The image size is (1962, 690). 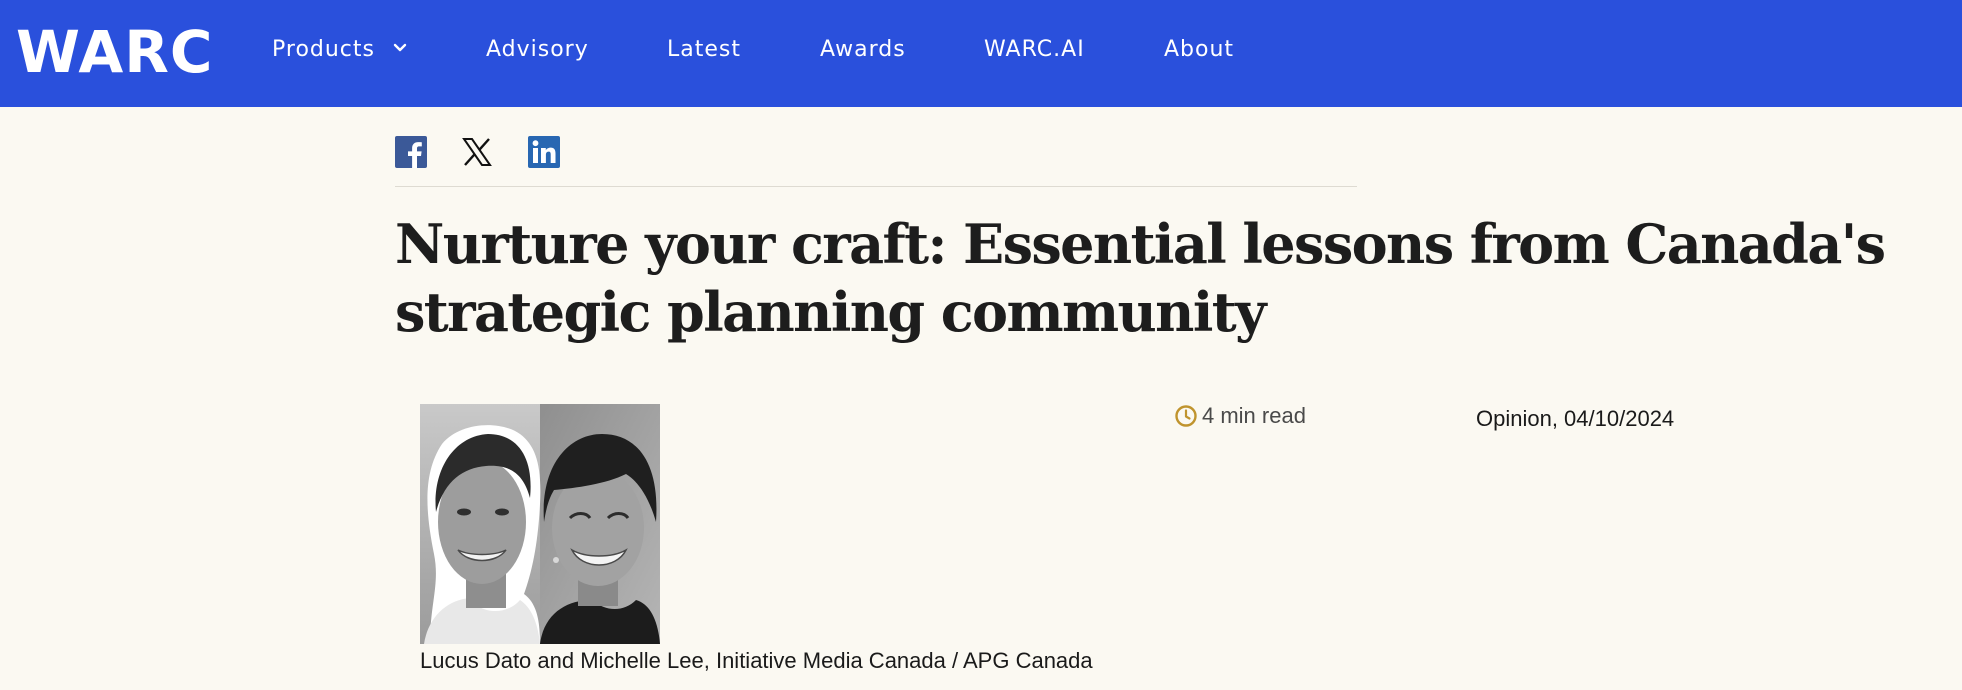 I want to click on nav-products: Products, so click(x=339, y=50).